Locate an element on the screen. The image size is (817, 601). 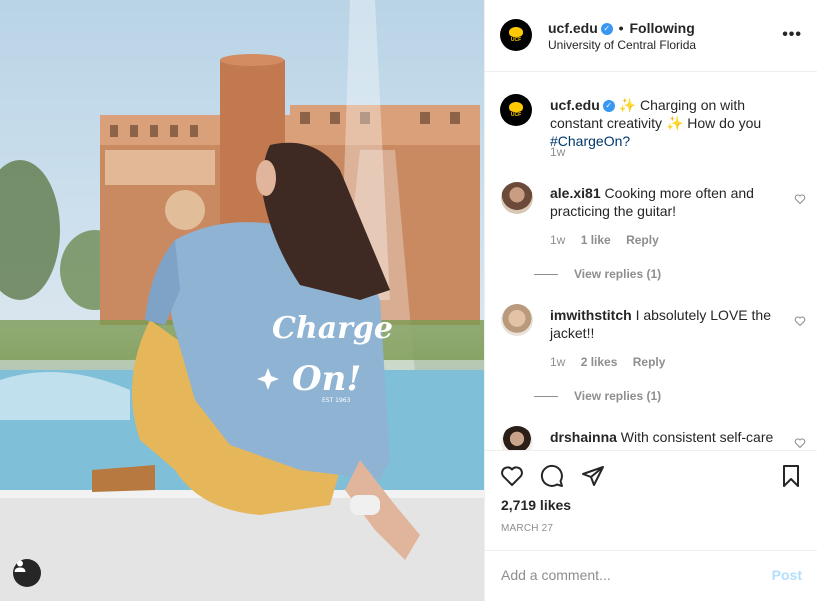
caption-username: ucf.edu is located at coordinates (575, 105).